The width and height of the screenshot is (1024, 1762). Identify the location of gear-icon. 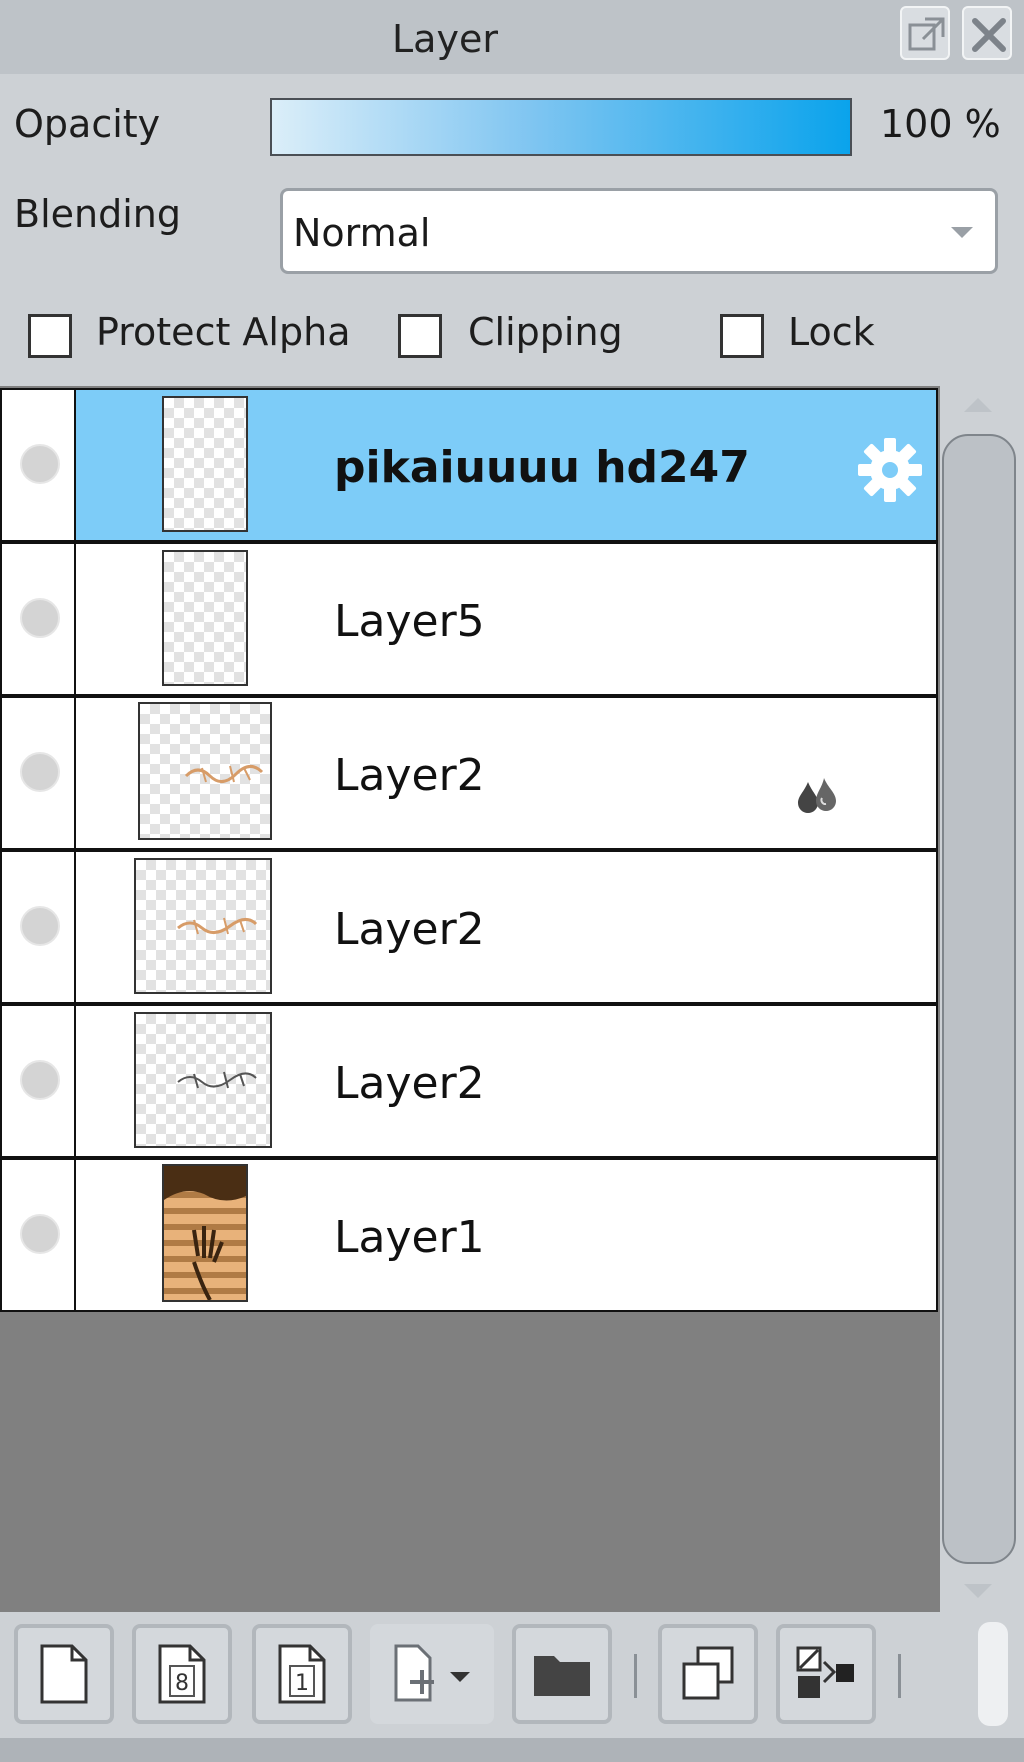
(890, 470).